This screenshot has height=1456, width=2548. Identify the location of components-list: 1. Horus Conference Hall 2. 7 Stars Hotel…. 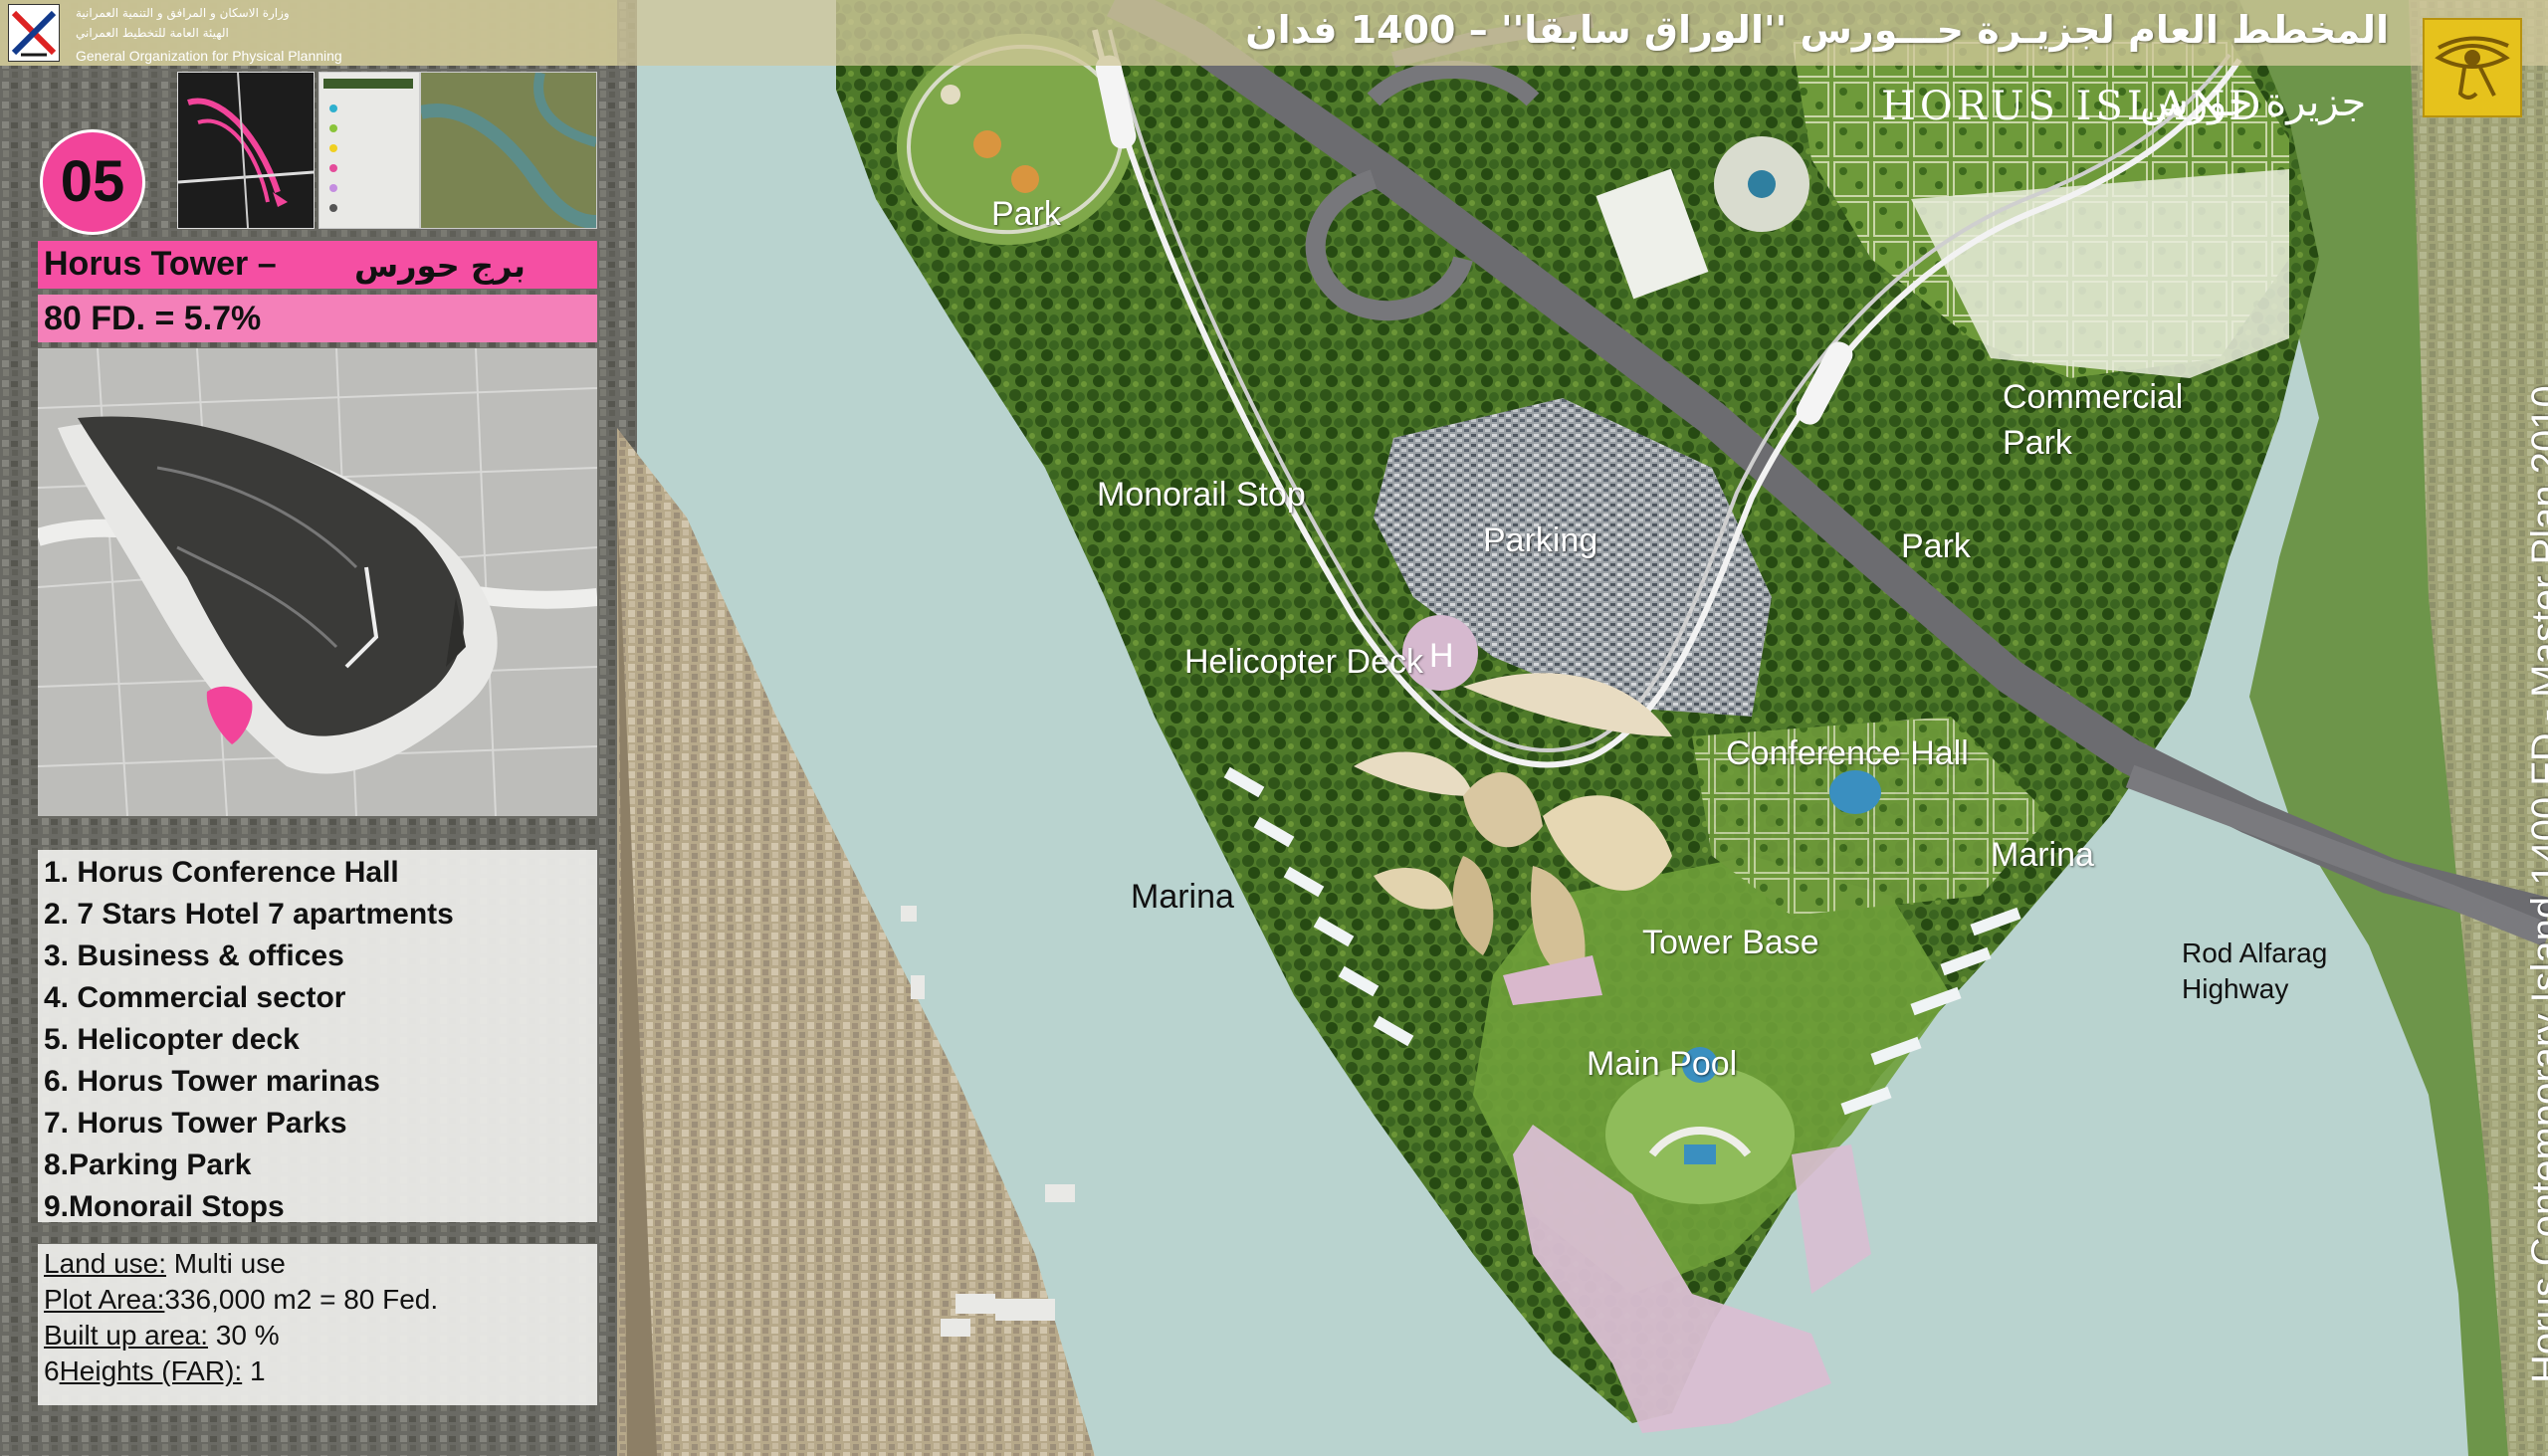
(317, 1036).